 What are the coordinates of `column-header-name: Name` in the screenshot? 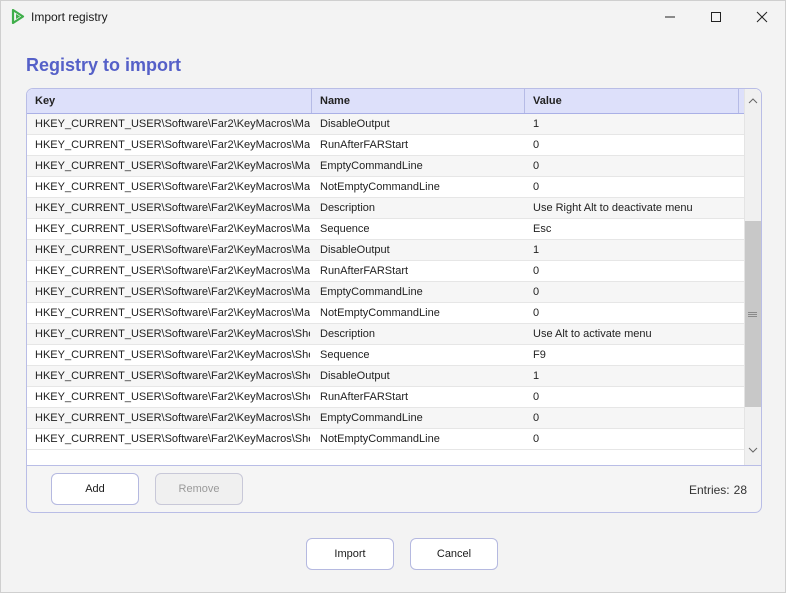 It's located at (418, 101).